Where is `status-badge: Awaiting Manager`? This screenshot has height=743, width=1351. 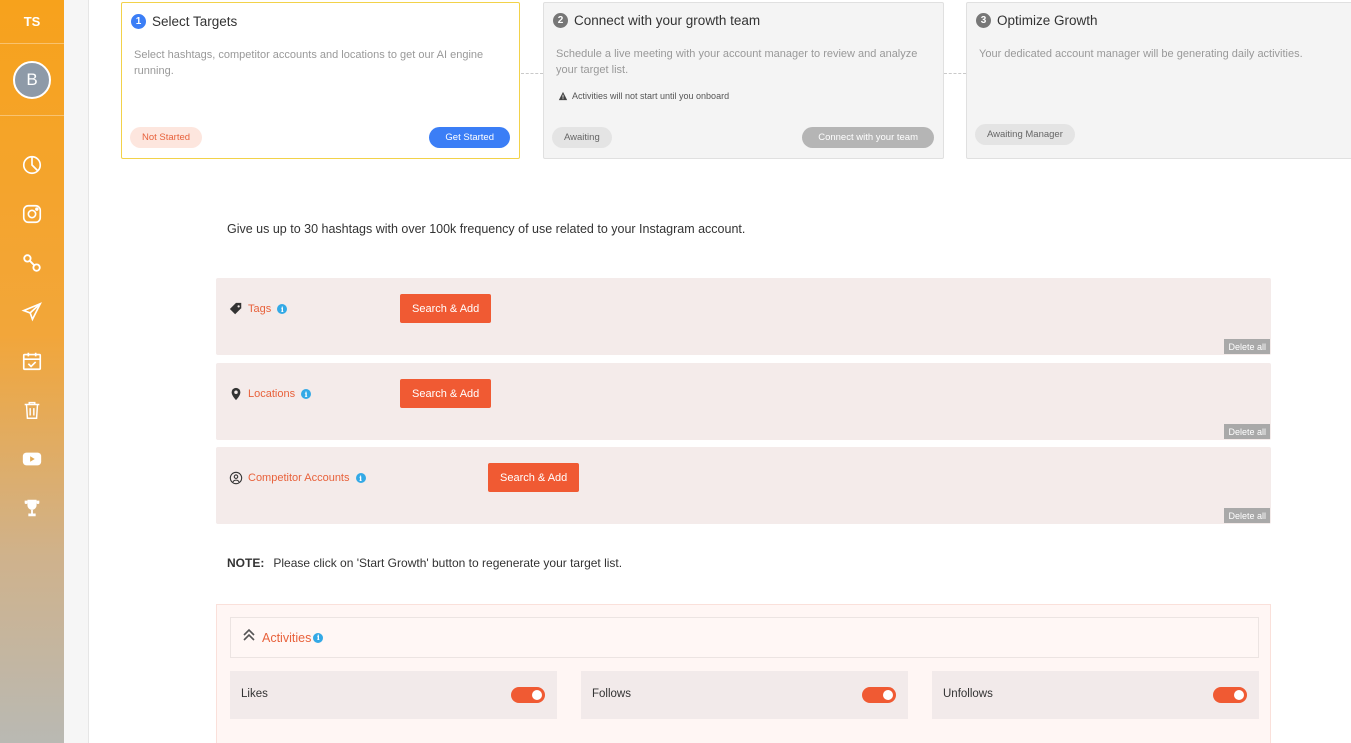
status-badge: Awaiting Manager is located at coordinates (1025, 134).